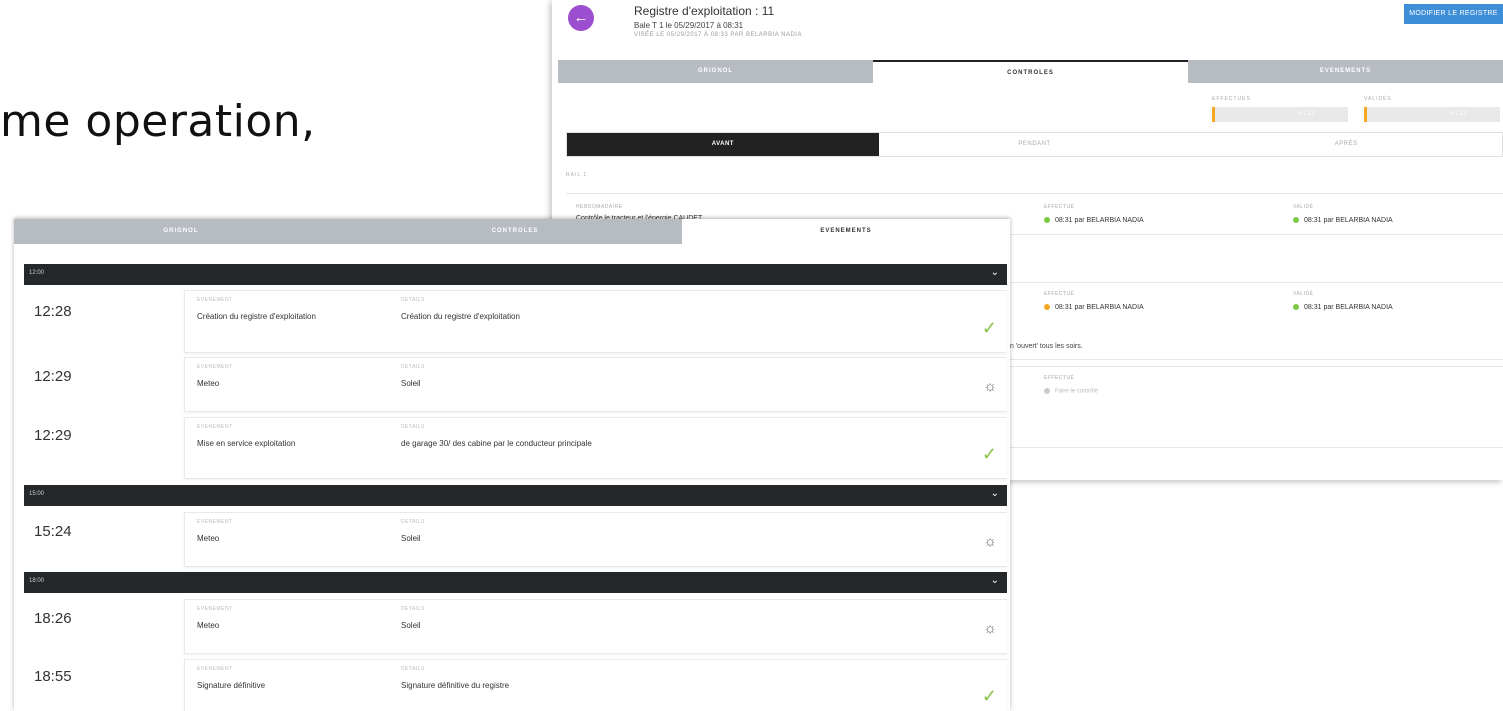  Describe the element at coordinates (246, 443) in the screenshot. I see `event-name: Mise en service exploitation` at that location.